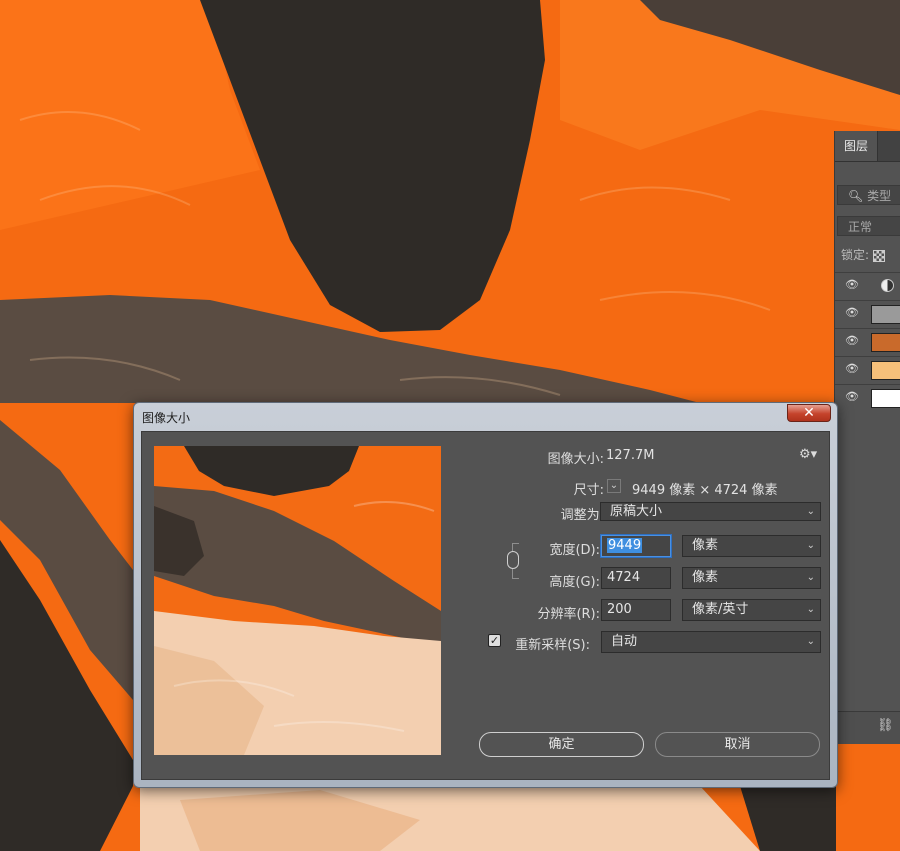  I want to click on height-input: 4724, so click(636, 578).